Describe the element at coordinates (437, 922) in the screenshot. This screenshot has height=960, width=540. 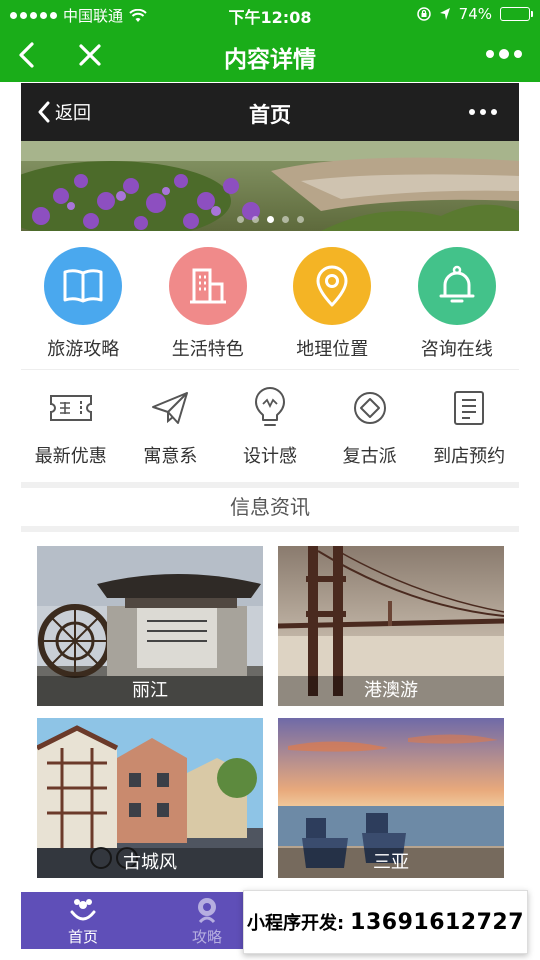
I see `contact-phone: 13691612727` at that location.